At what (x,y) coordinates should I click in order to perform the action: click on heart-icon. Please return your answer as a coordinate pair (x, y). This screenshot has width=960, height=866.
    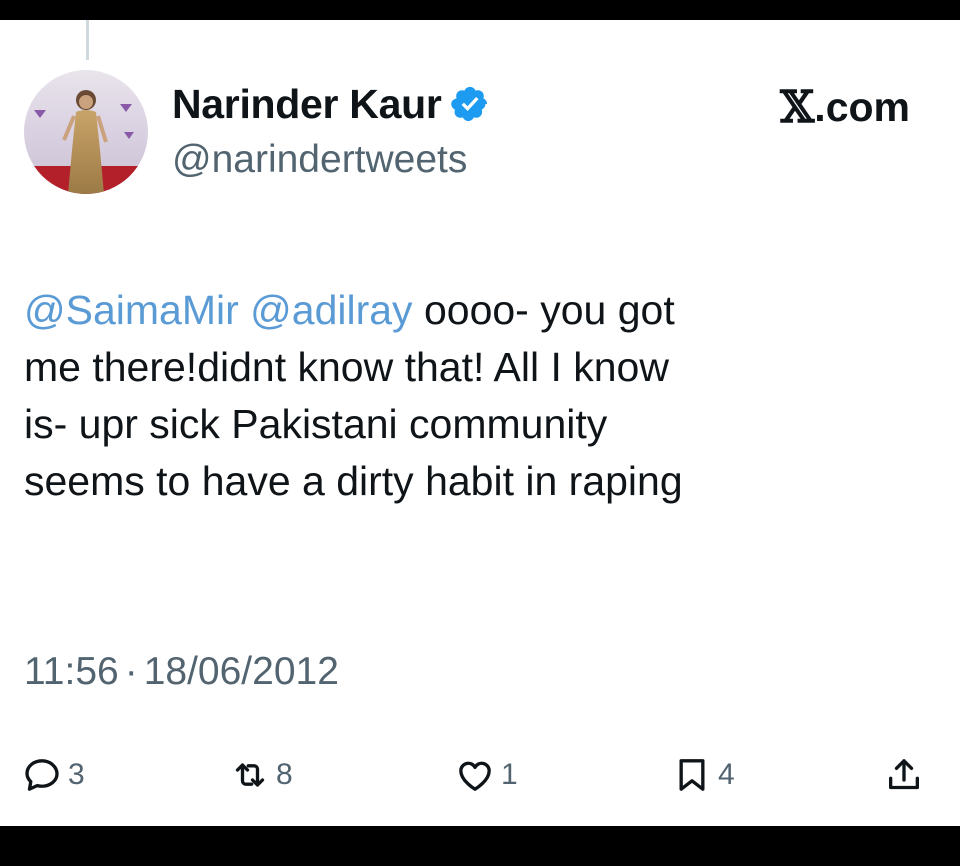
    Looking at the image, I should click on (475, 776).